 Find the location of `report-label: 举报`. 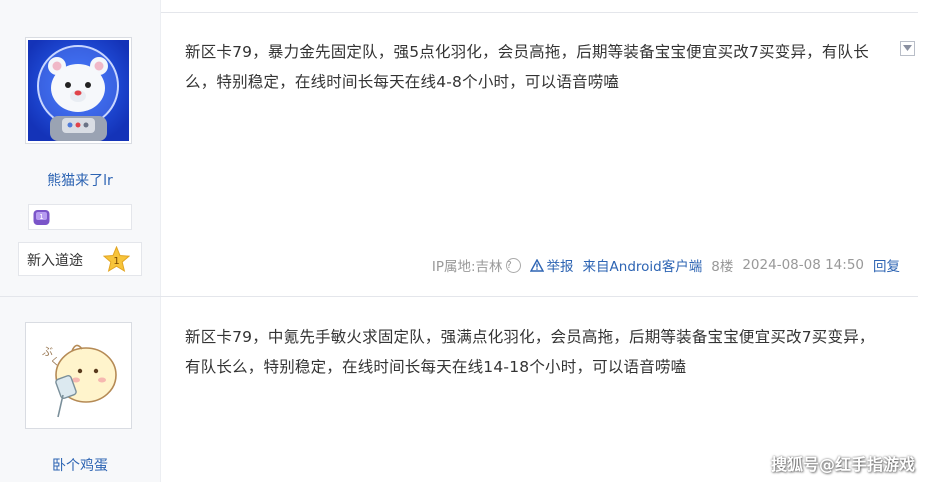

report-label: 举报 is located at coordinates (560, 267).